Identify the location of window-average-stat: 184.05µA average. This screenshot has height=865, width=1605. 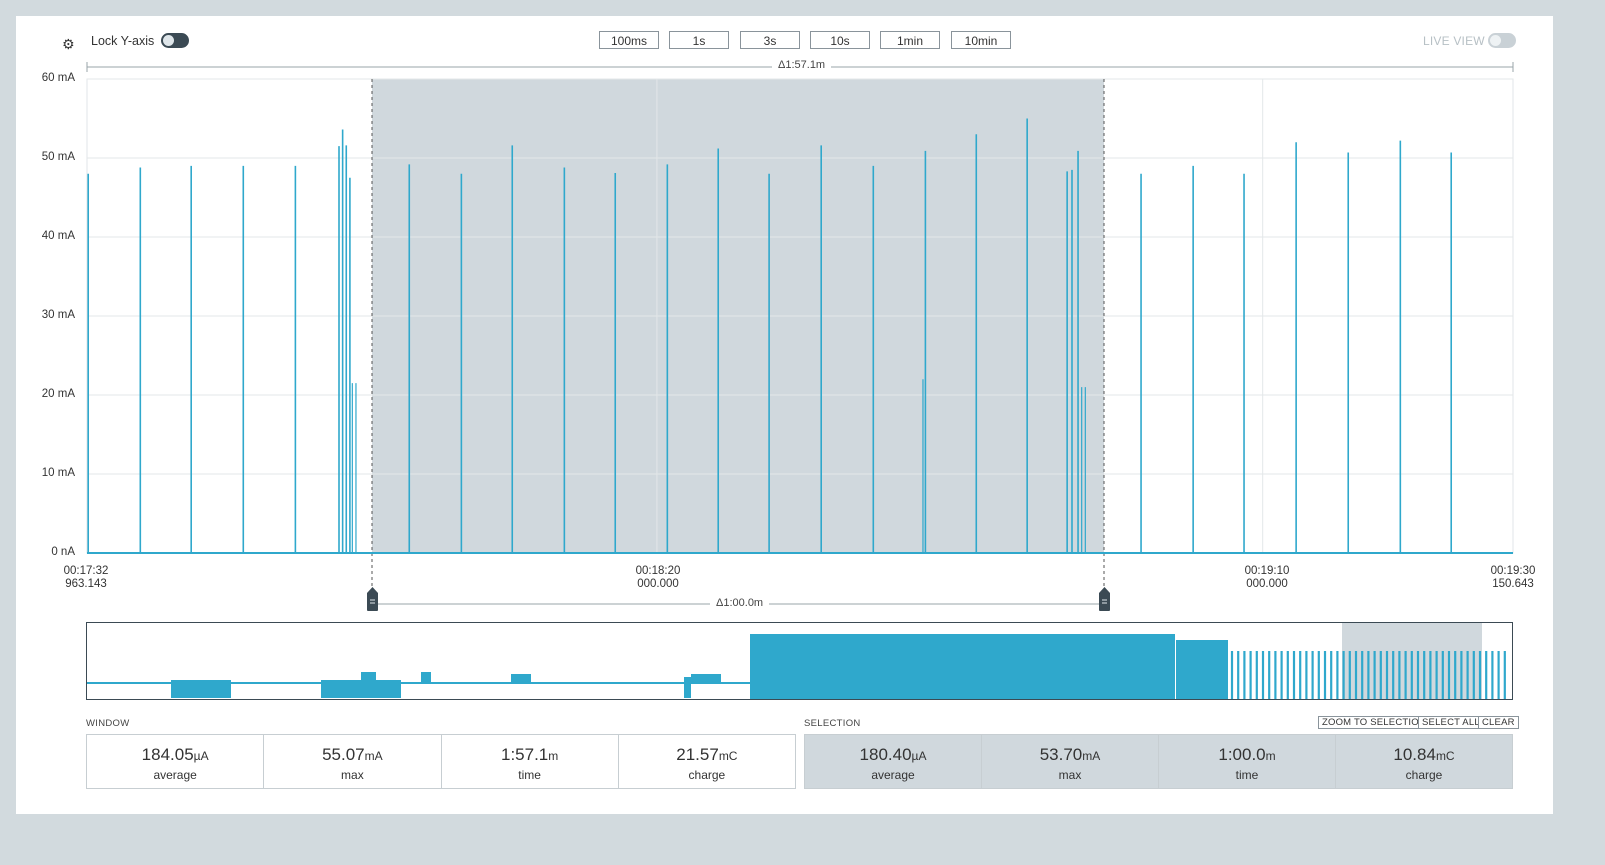
(176, 761).